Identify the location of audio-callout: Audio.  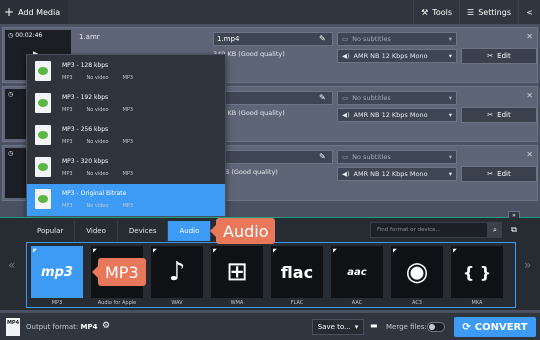
(242, 231).